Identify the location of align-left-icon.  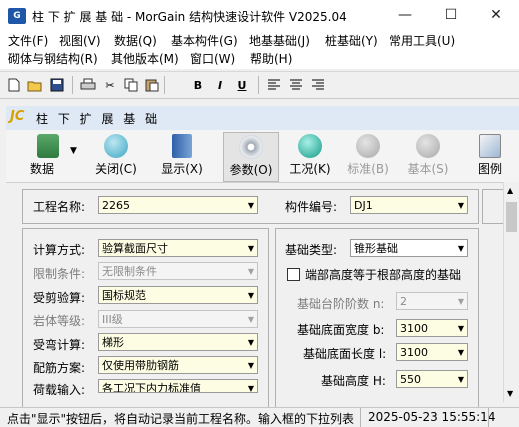
(274, 85).